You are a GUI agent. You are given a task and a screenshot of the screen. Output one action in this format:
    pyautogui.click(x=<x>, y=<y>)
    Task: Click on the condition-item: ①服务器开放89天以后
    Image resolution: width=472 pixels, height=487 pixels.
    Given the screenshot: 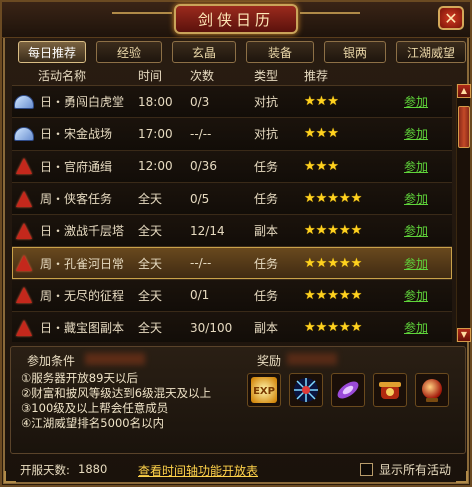 What is the action you would take?
    pyautogui.click(x=79, y=378)
    